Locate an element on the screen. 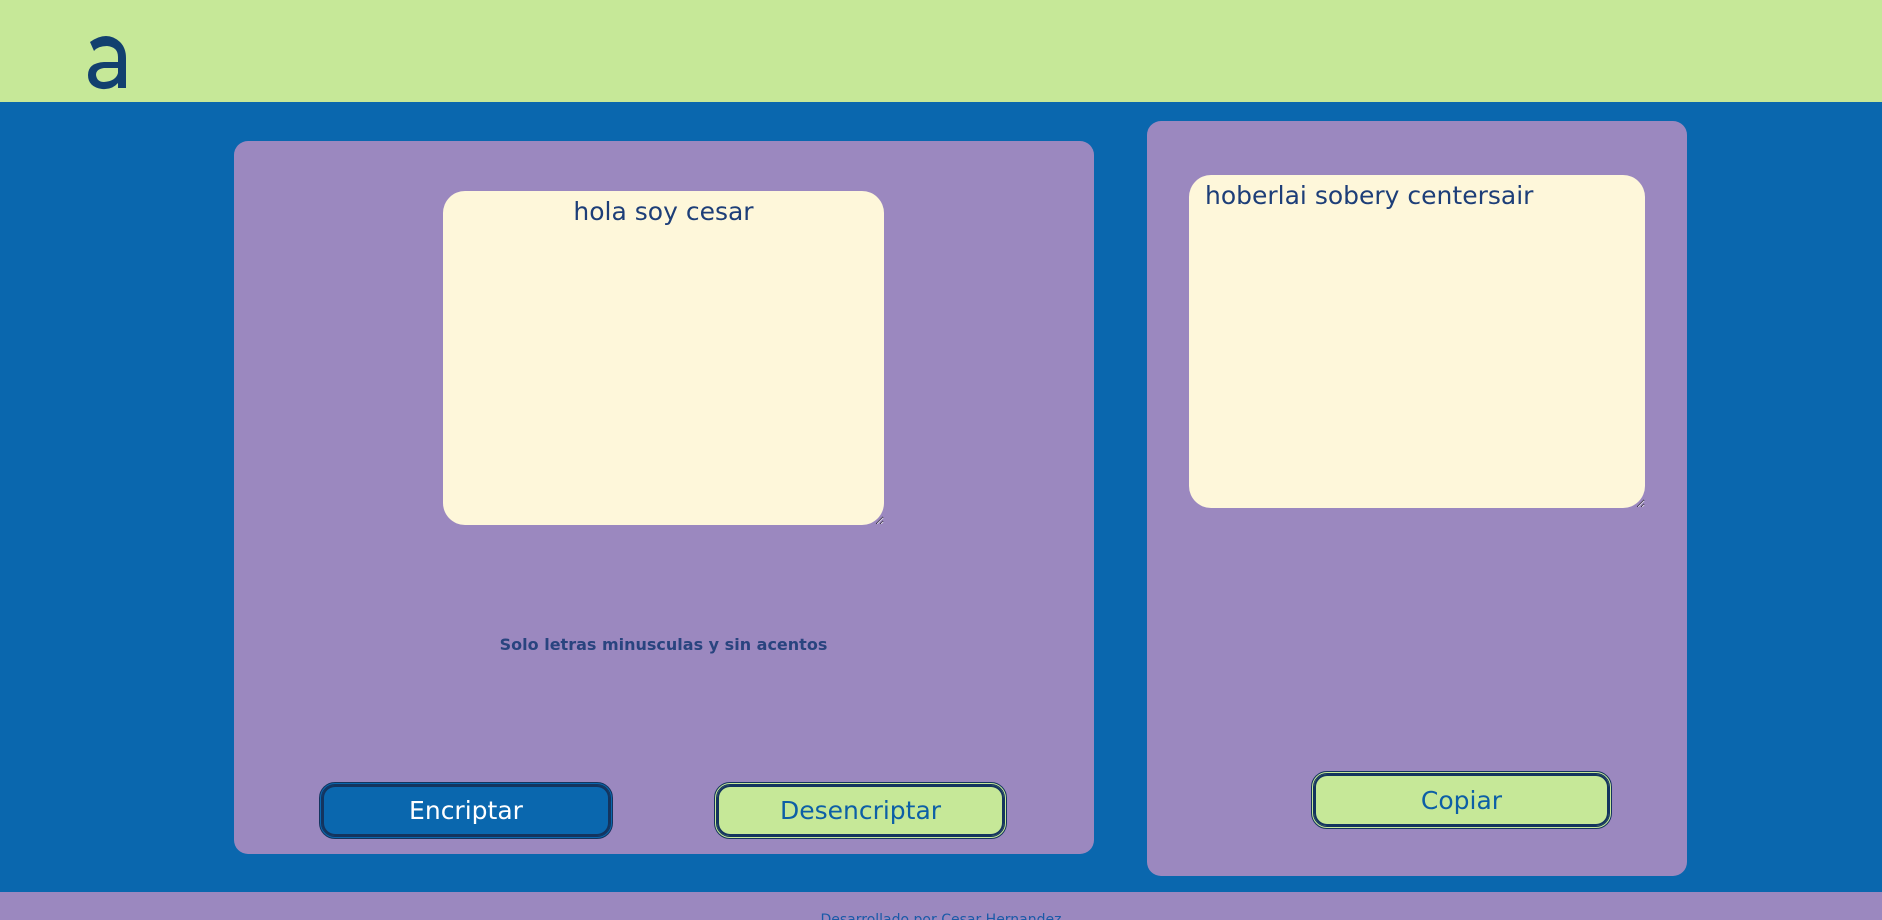  output-textarea is located at coordinates (1417, 341).